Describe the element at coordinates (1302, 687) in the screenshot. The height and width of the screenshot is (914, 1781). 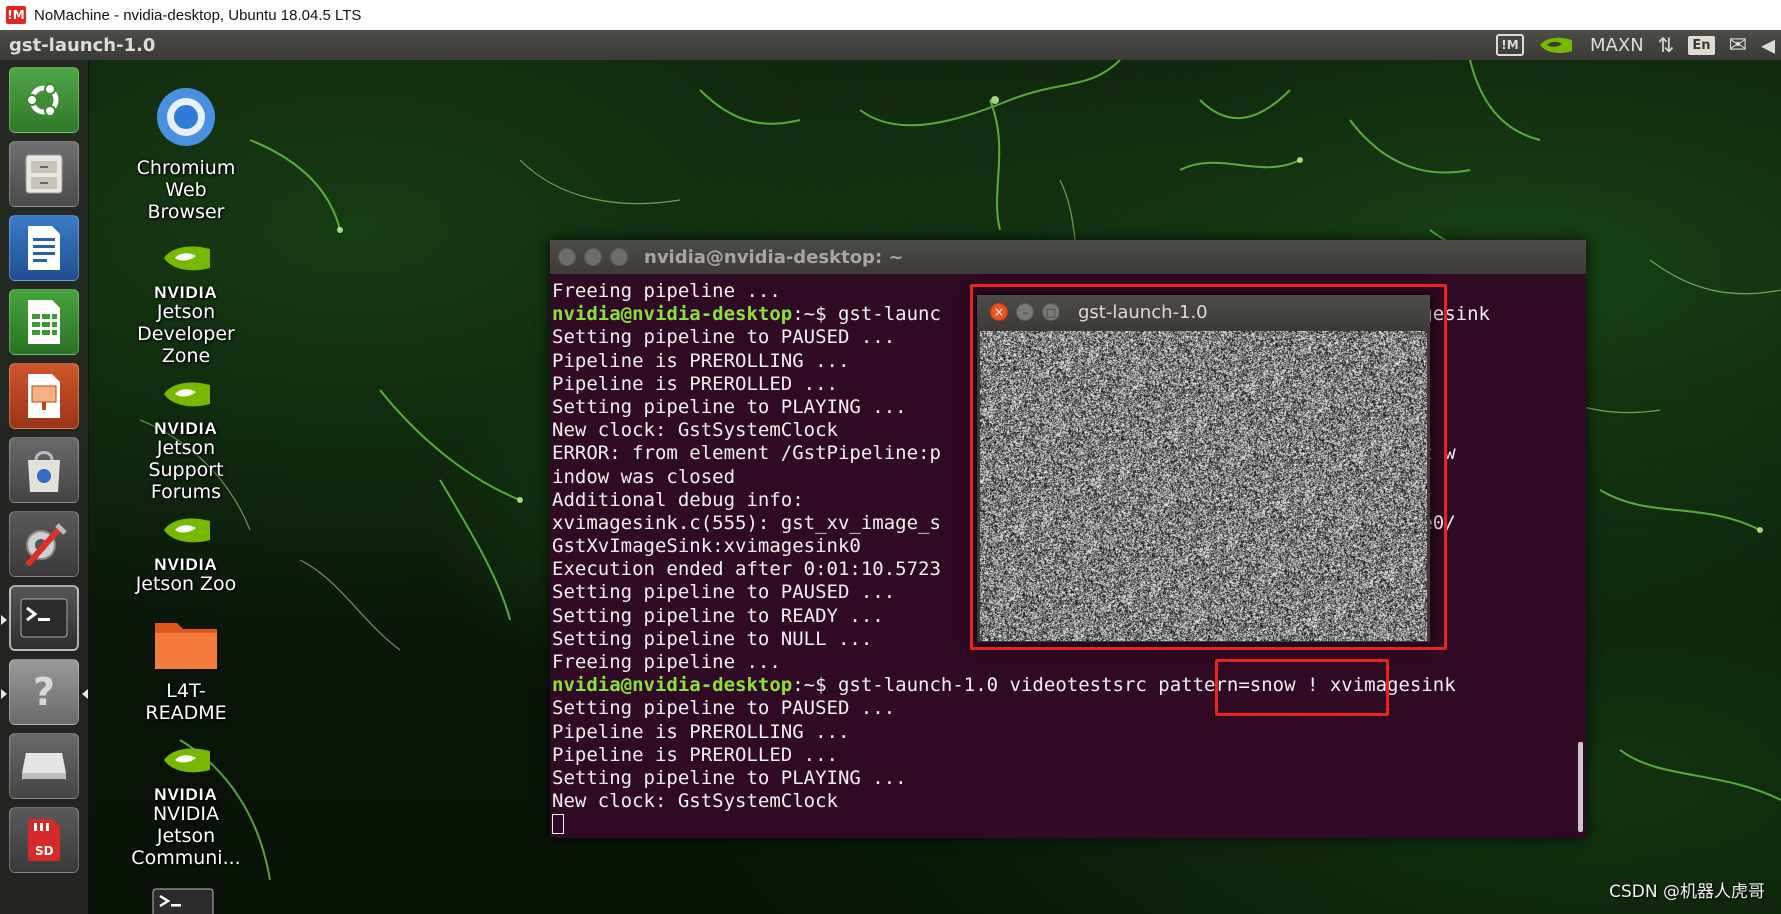
I see `pattern-snow-highlight` at that location.